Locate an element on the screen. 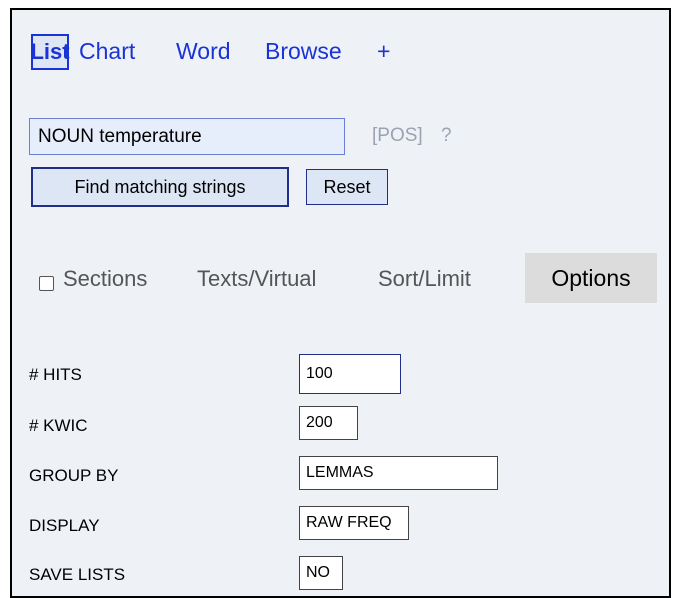  tab-sort-limit: Sort/Limit is located at coordinates (424, 279).